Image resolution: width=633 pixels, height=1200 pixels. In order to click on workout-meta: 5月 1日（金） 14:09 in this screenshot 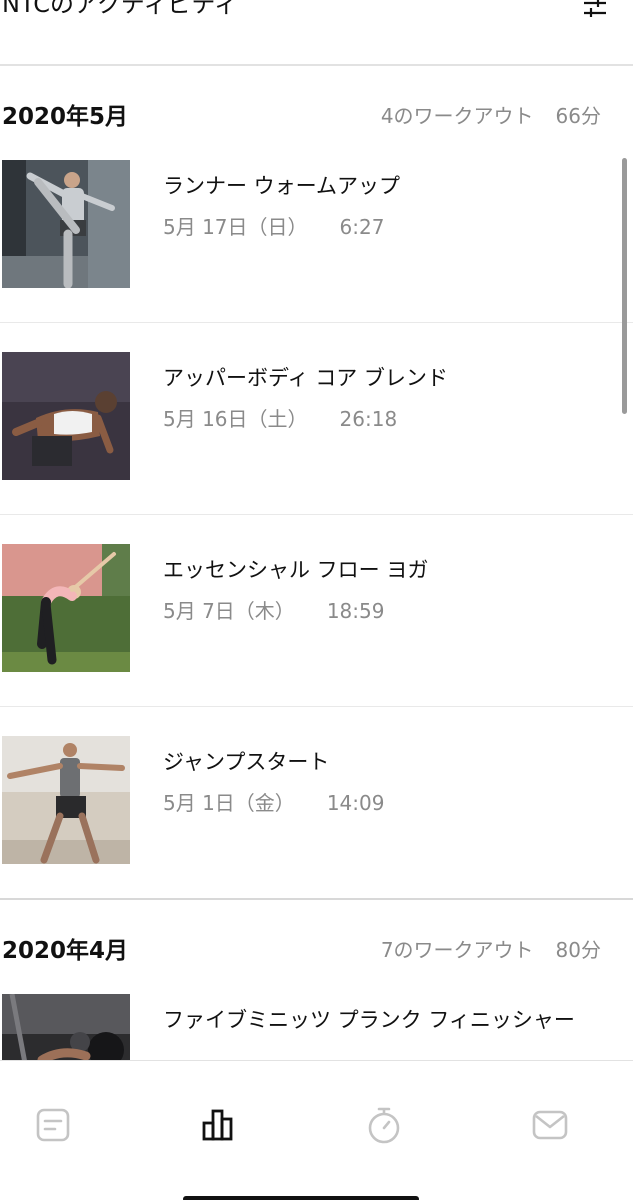, I will do `click(273, 801)`.